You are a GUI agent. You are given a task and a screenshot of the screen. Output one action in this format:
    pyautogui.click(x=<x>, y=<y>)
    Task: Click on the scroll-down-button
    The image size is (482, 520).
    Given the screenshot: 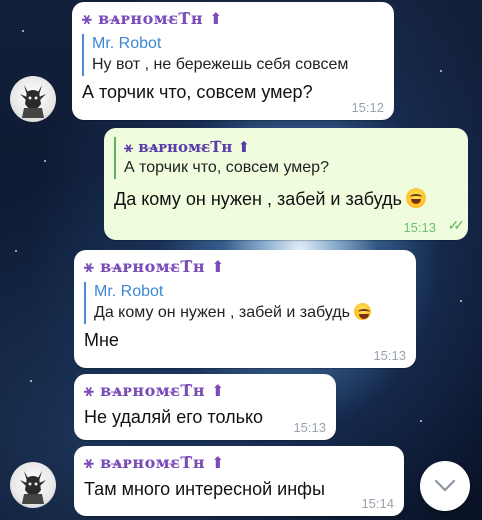 What is the action you would take?
    pyautogui.click(x=445, y=486)
    